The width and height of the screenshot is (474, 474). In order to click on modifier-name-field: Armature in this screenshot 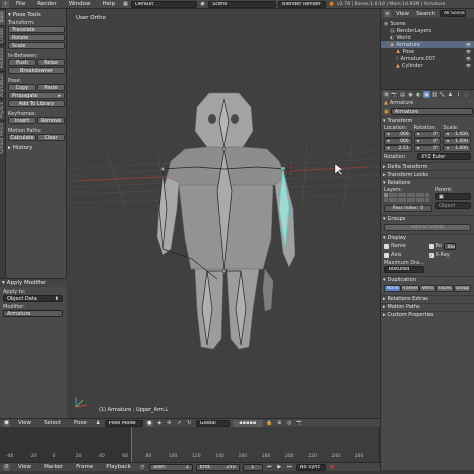, I will do `click(33, 313)`.